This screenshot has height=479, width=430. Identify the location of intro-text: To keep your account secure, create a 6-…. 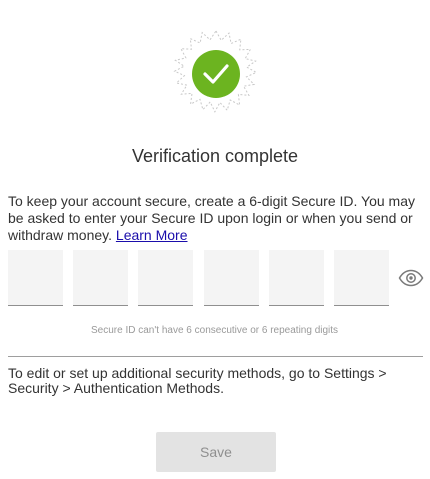
(212, 218).